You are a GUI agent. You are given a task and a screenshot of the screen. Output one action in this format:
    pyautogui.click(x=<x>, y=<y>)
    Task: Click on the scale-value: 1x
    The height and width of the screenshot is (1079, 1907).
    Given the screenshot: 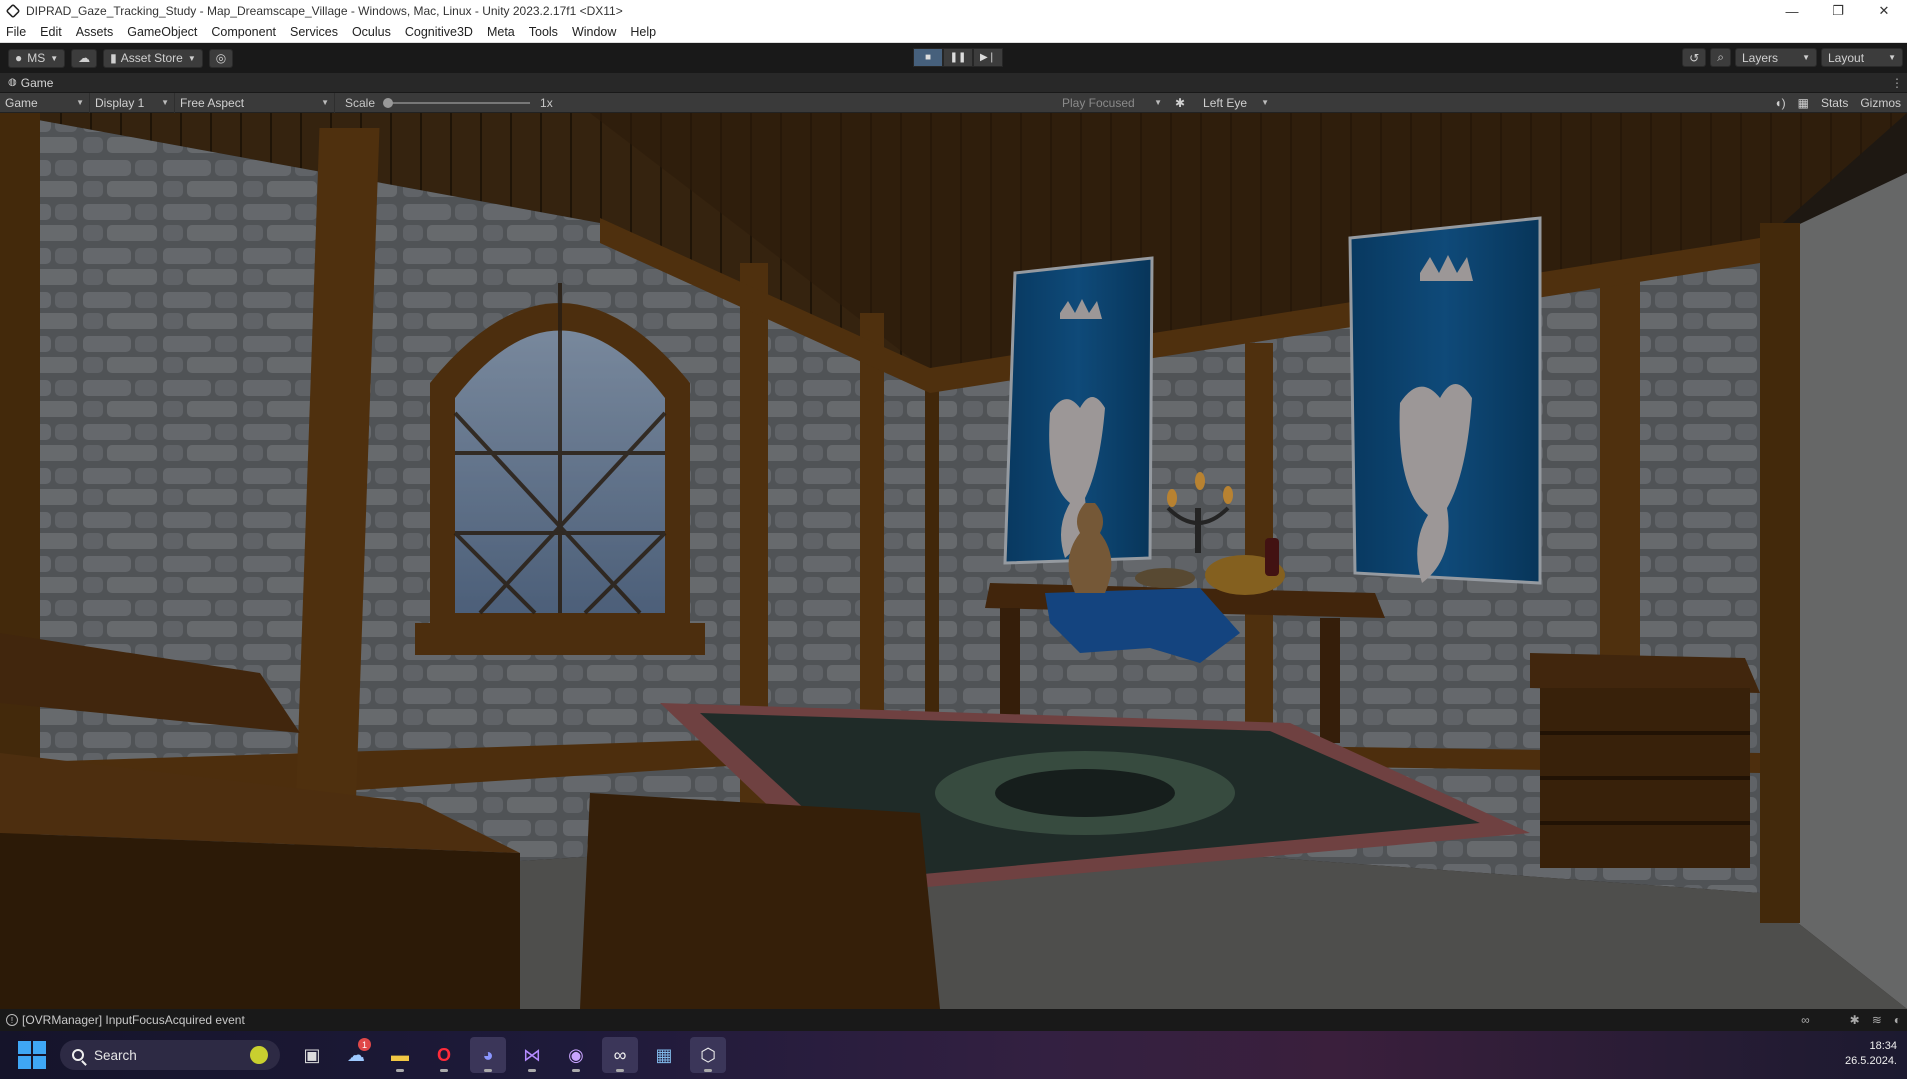 What is the action you would take?
    pyautogui.click(x=546, y=102)
    